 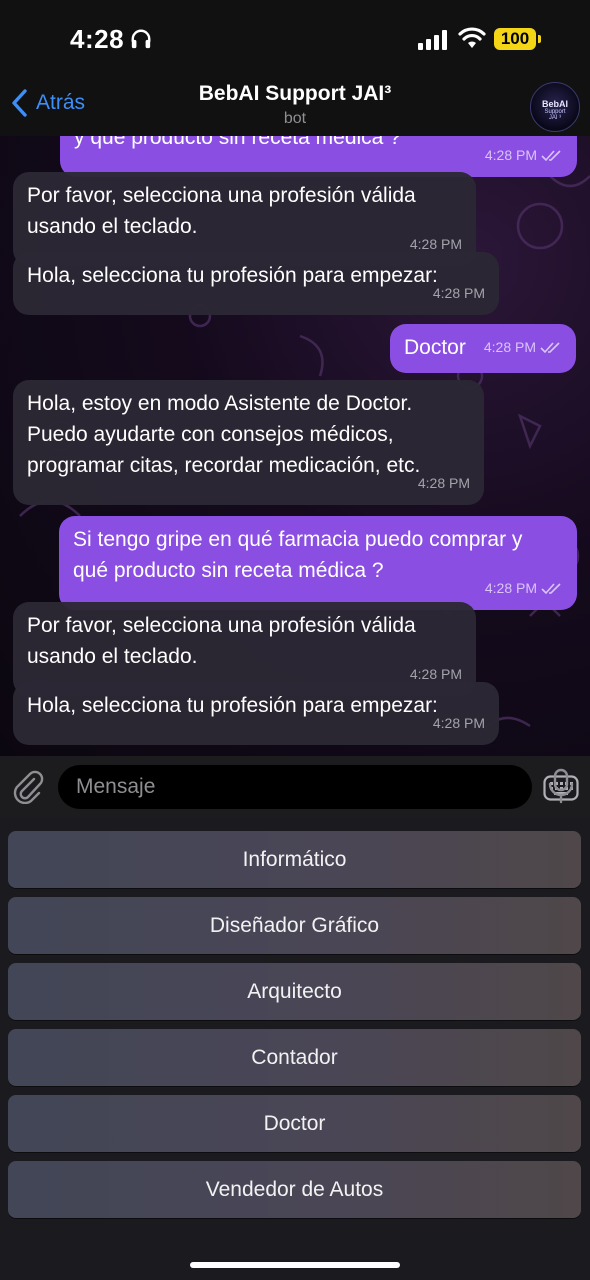 I want to click on bot-avatar: BebAI Support JAI ³, so click(x=555, y=107).